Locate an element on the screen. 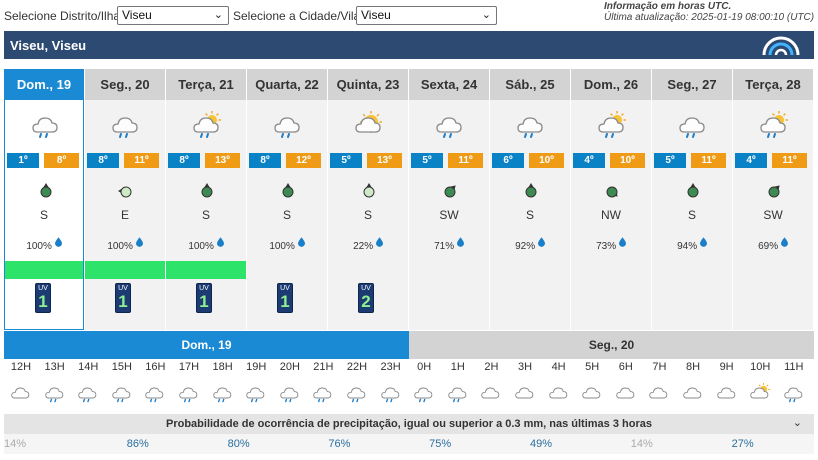 The height and width of the screenshot is (460, 818). wind-direction: NW is located at coordinates (611, 215).